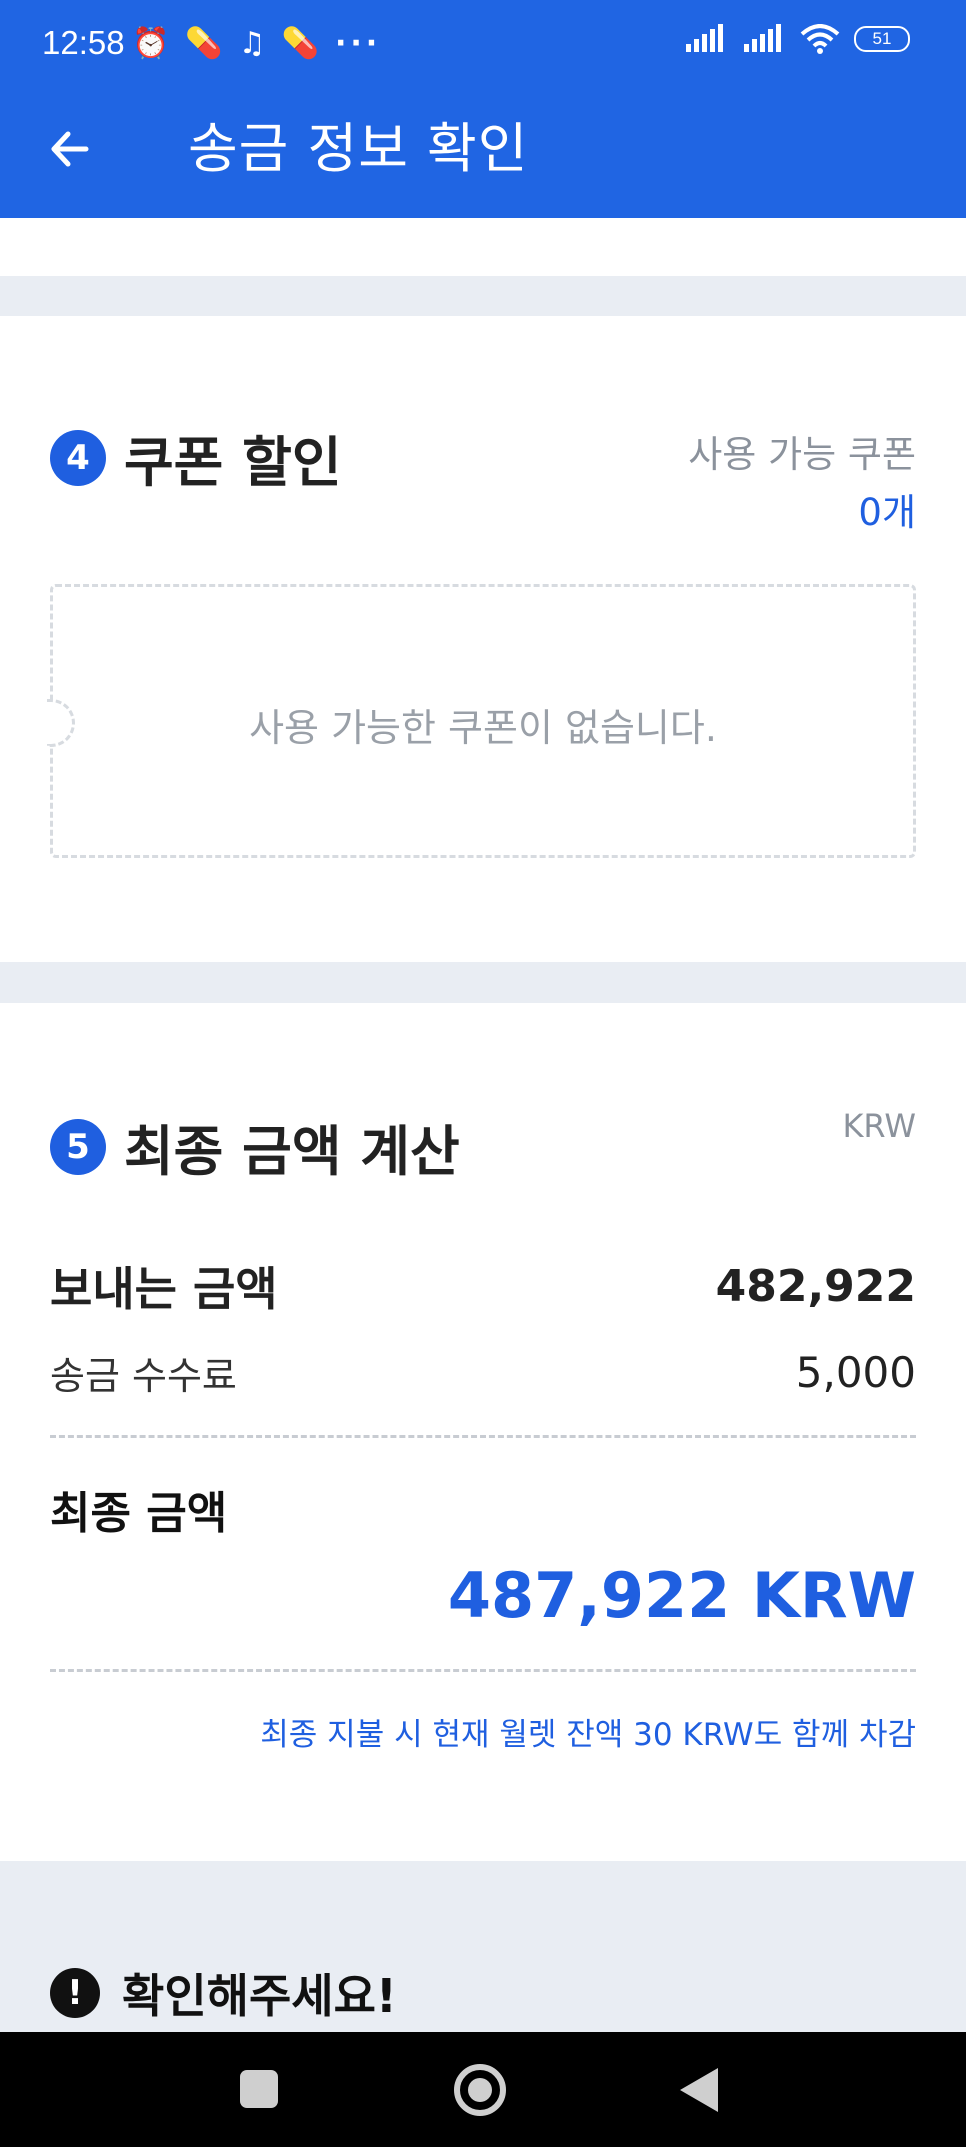 The width and height of the screenshot is (966, 2147). I want to click on empty-coupon-message: 사용 가능한 쿠폰이 없습니다., so click(483, 728).